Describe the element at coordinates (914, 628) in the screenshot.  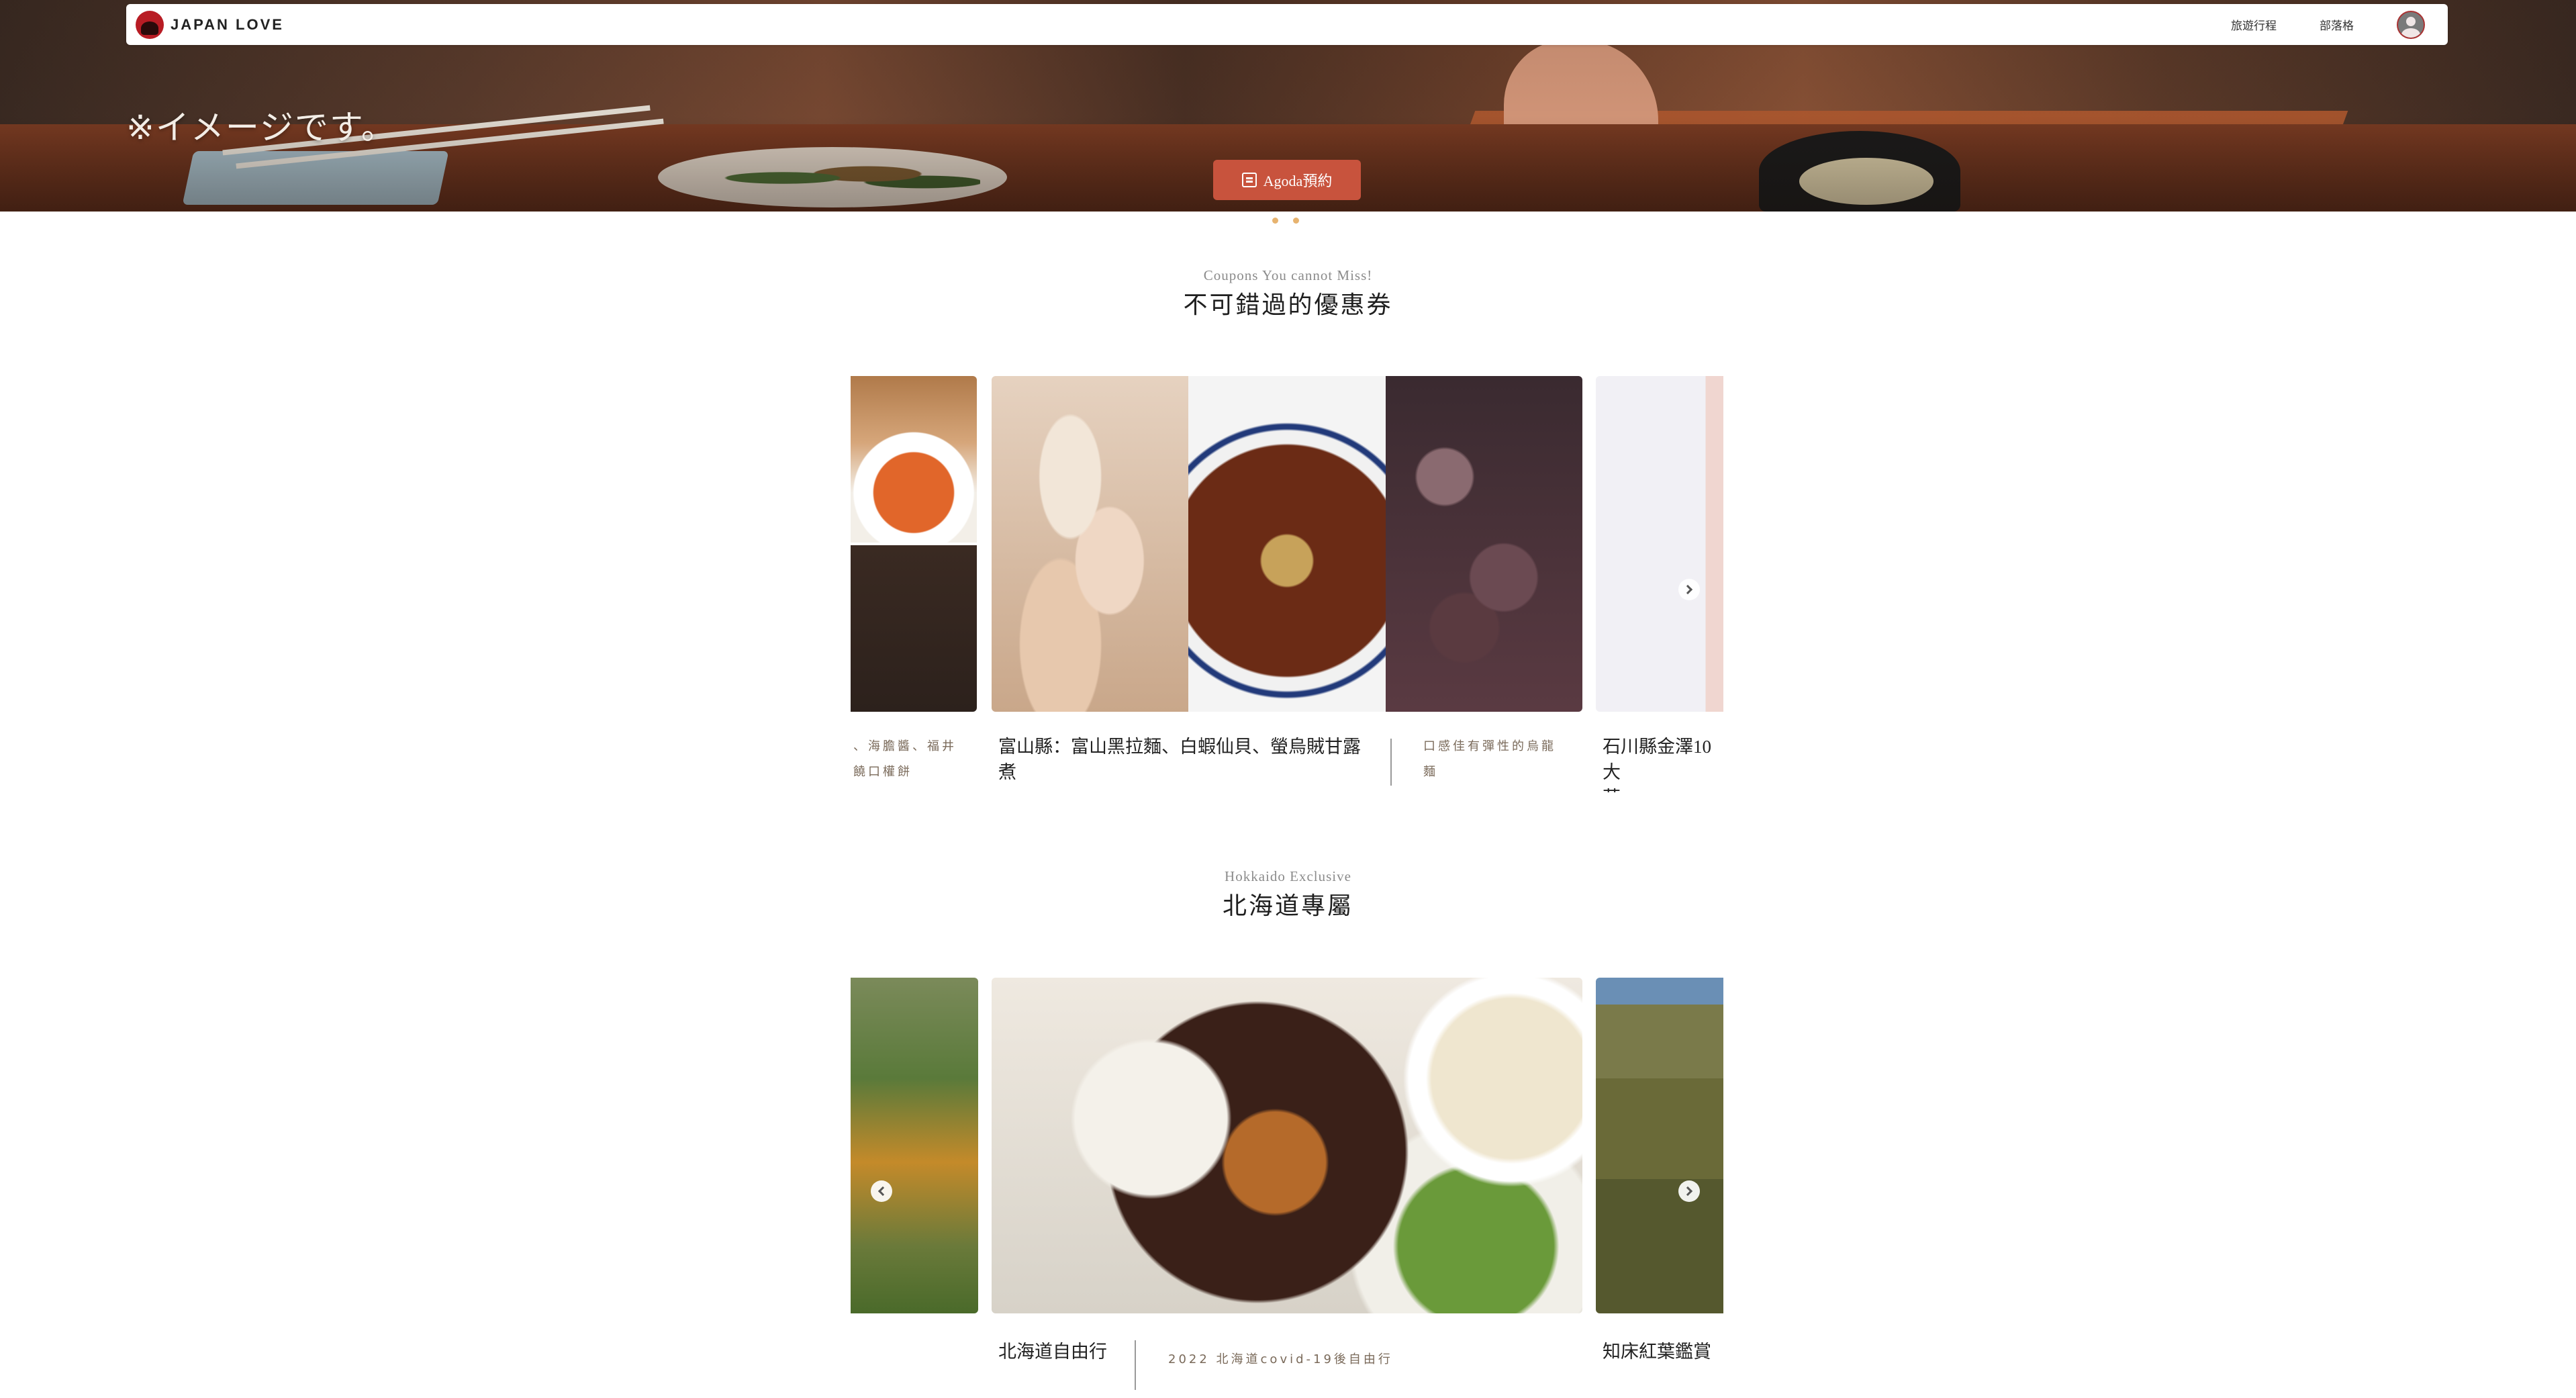
I see `coupon-image-dessert` at that location.